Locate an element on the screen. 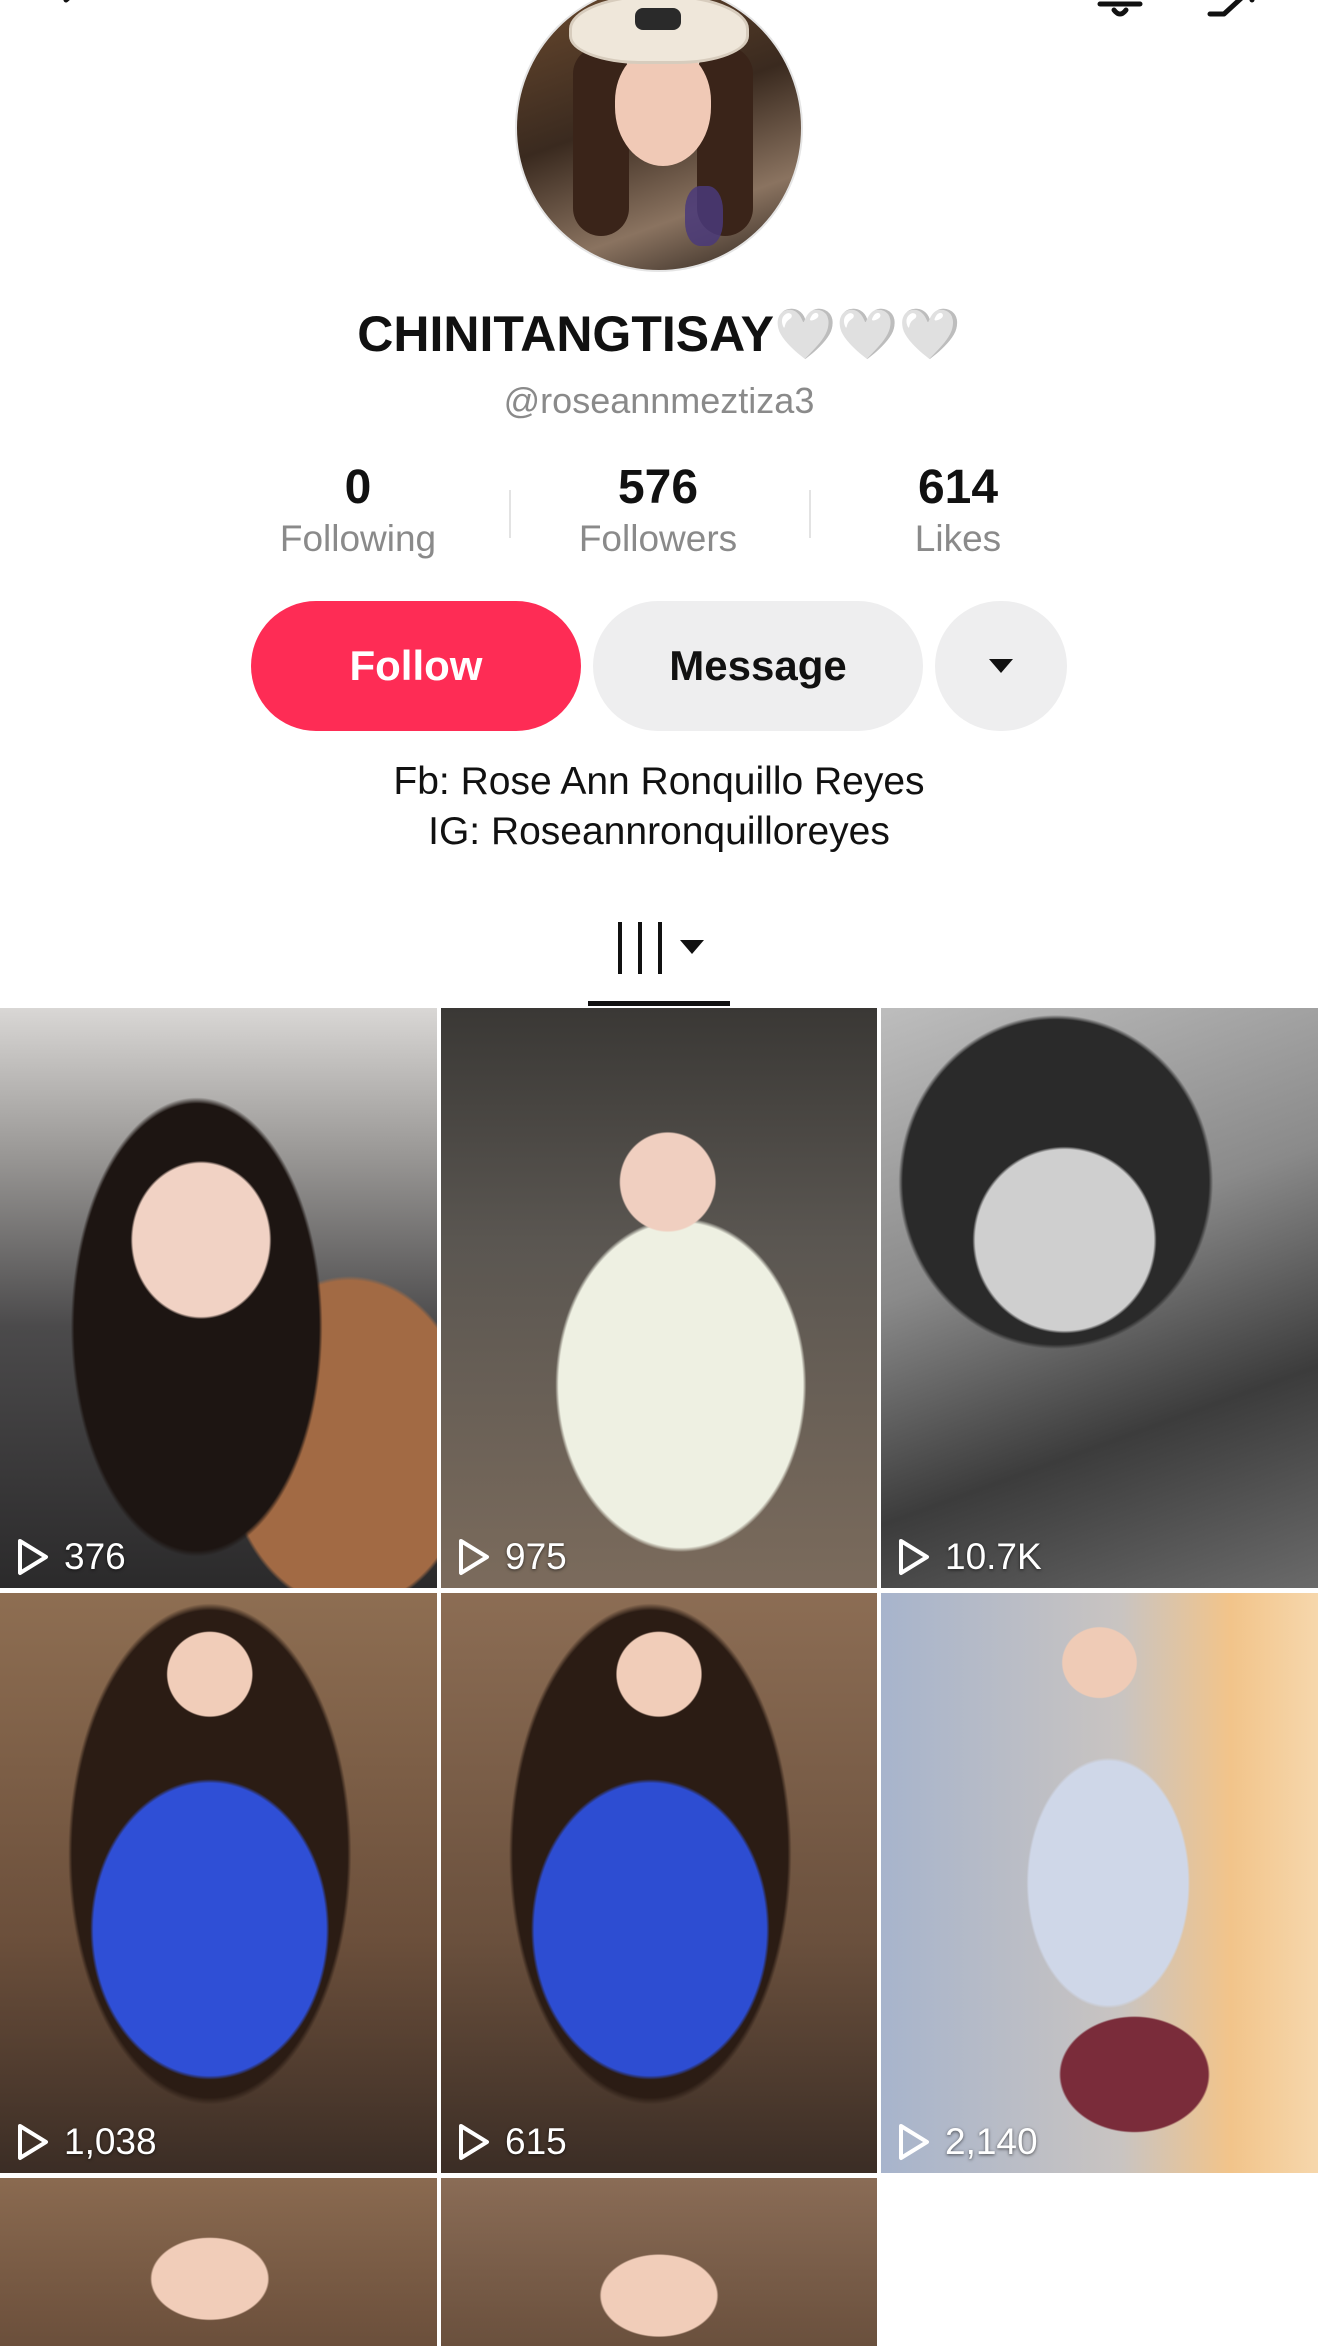 The height and width of the screenshot is (2346, 1318). following-label: Following is located at coordinates (358, 538).